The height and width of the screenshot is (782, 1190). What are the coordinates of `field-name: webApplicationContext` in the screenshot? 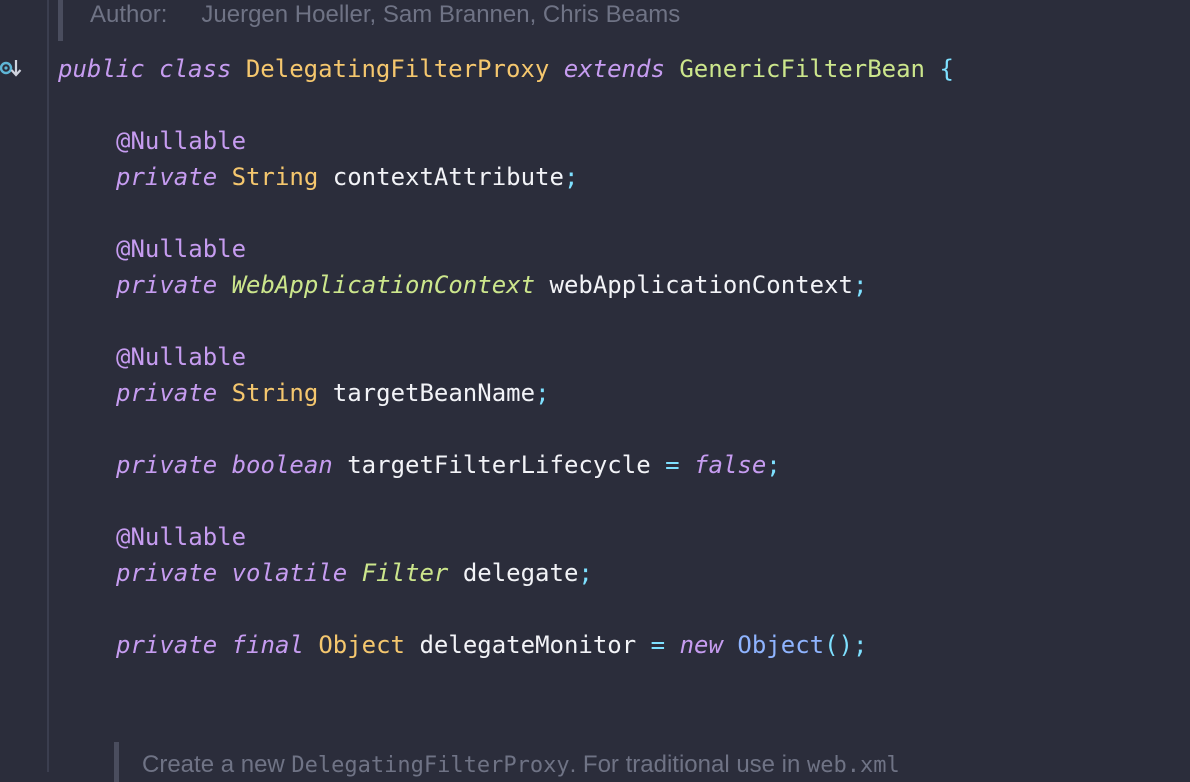 It's located at (701, 285).